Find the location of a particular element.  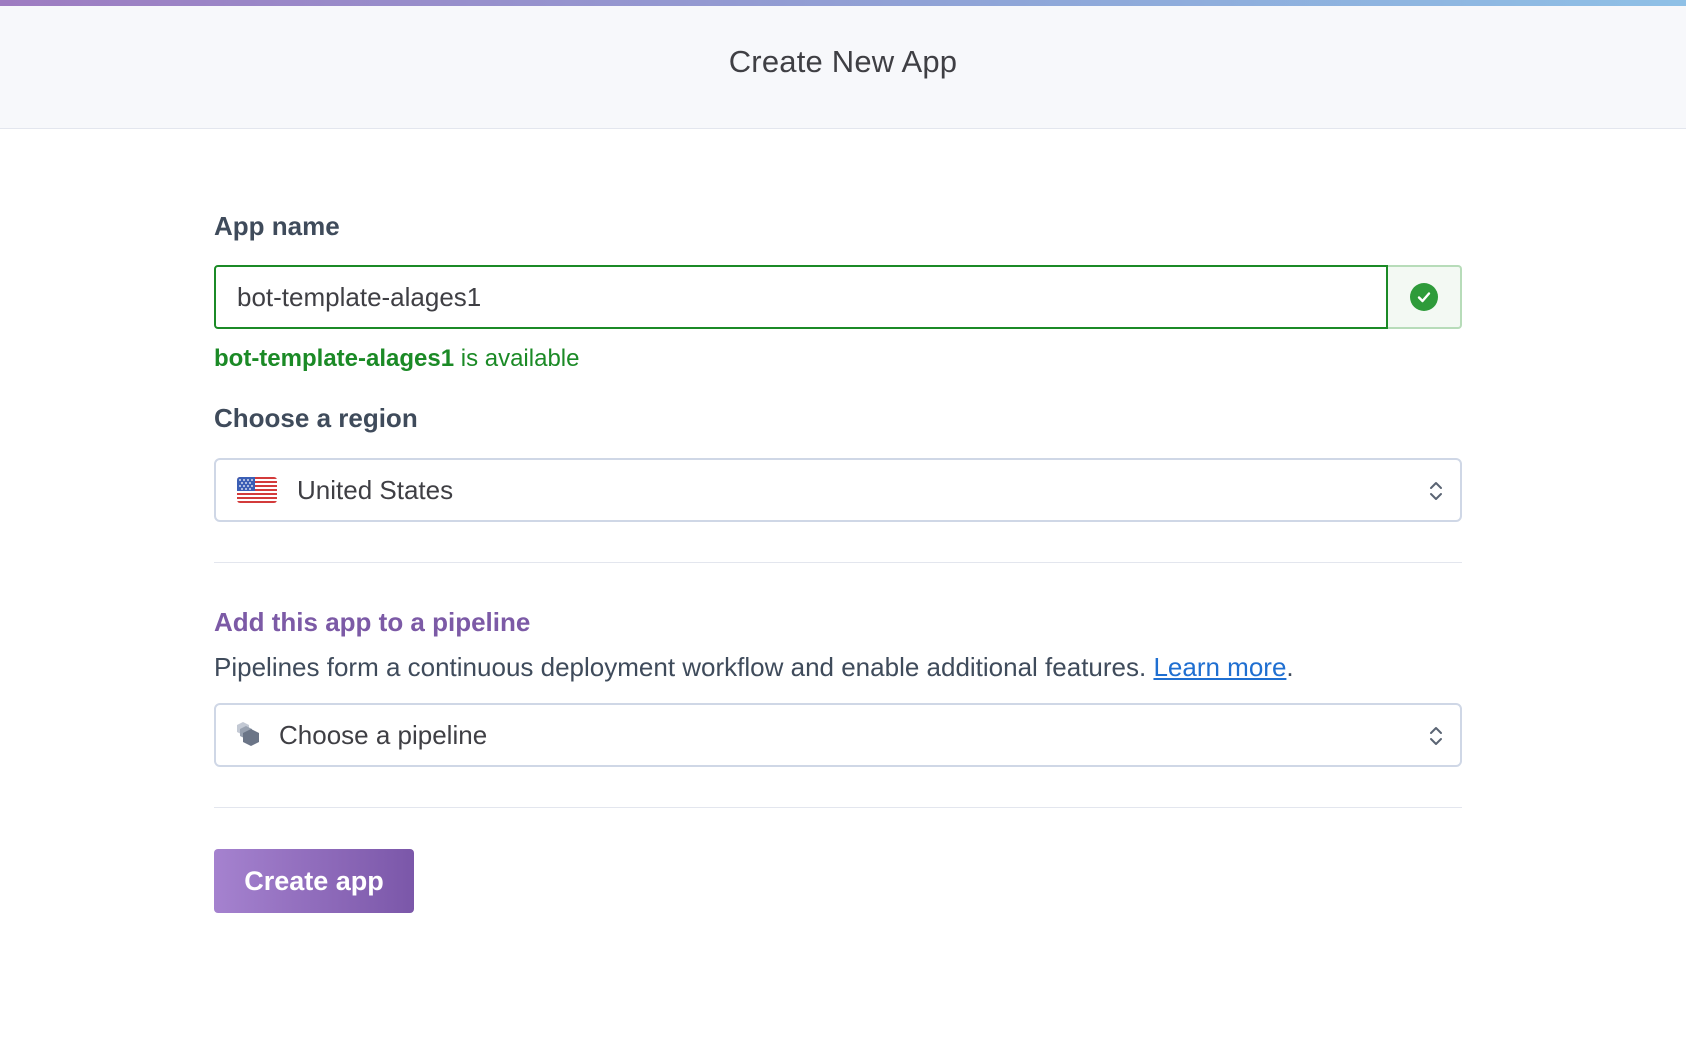

available-app-name: bot-template-alages1 is located at coordinates (334, 358).